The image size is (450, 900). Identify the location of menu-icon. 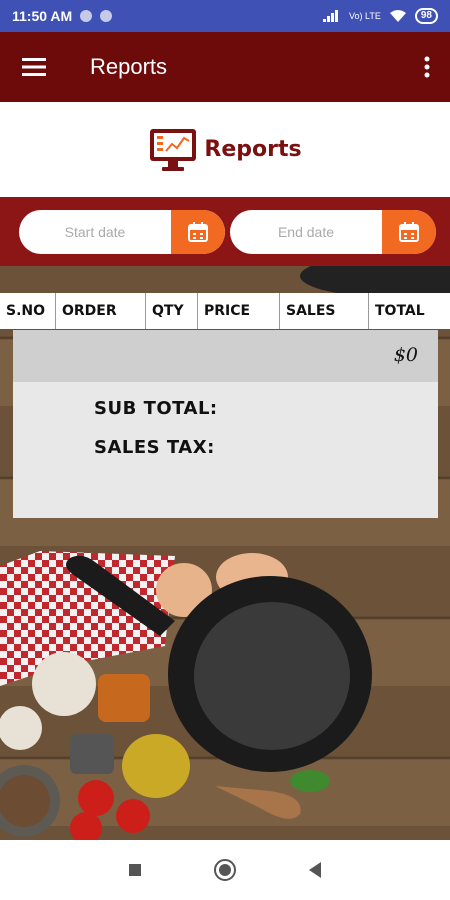
(35, 67).